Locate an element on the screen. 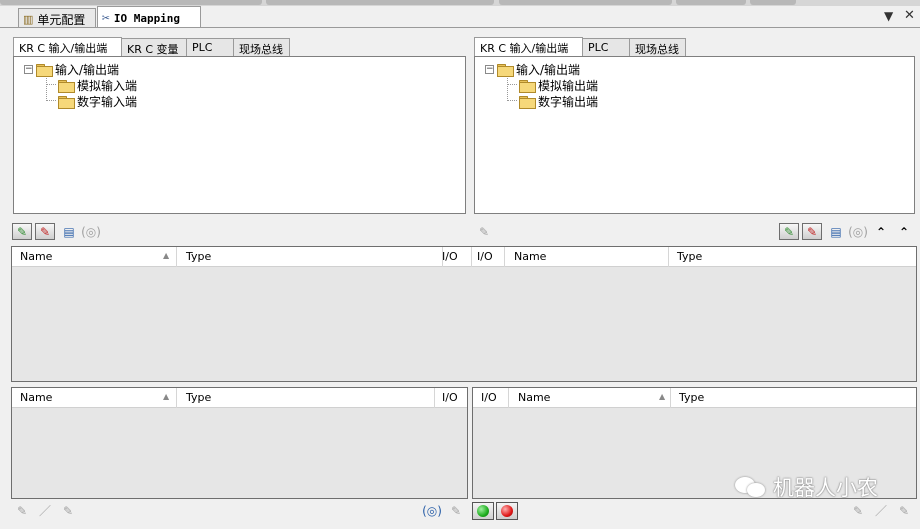 This screenshot has width=920, height=529. connect-button: ✎ is located at coordinates (484, 231).